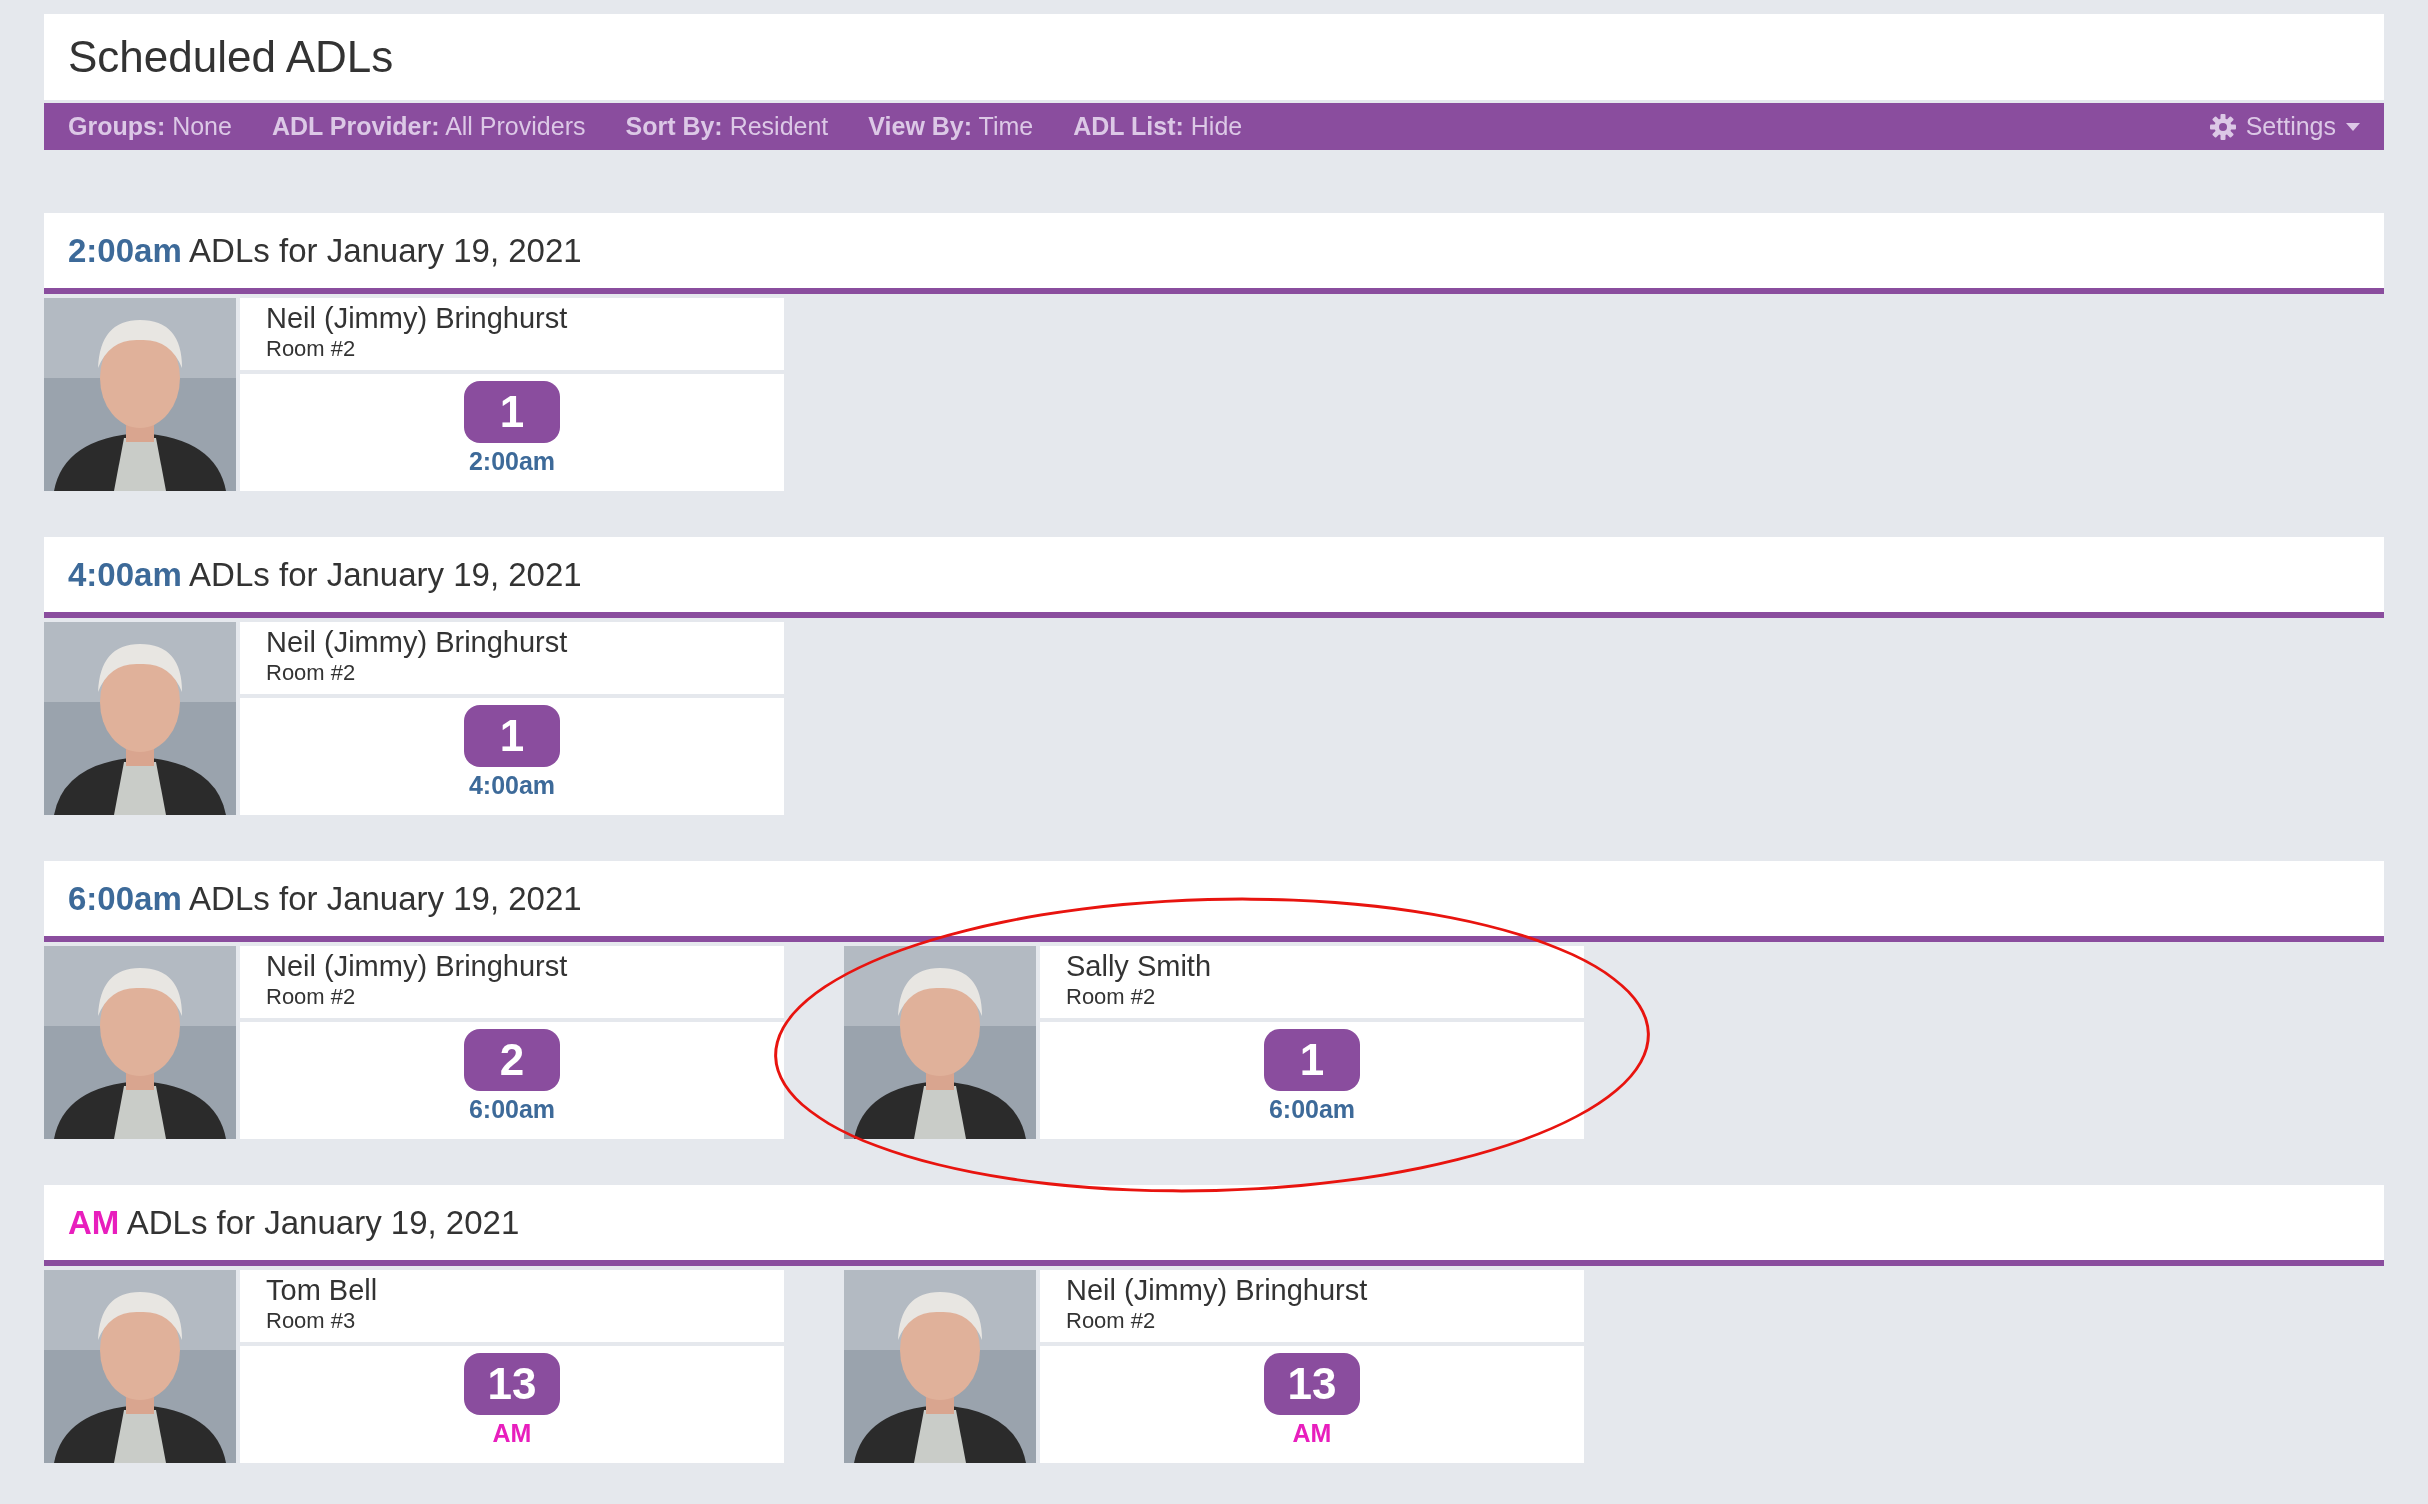 The image size is (2428, 1504). I want to click on section-title: 2:00am ADLs for January 19, 2021, so click(325, 250).